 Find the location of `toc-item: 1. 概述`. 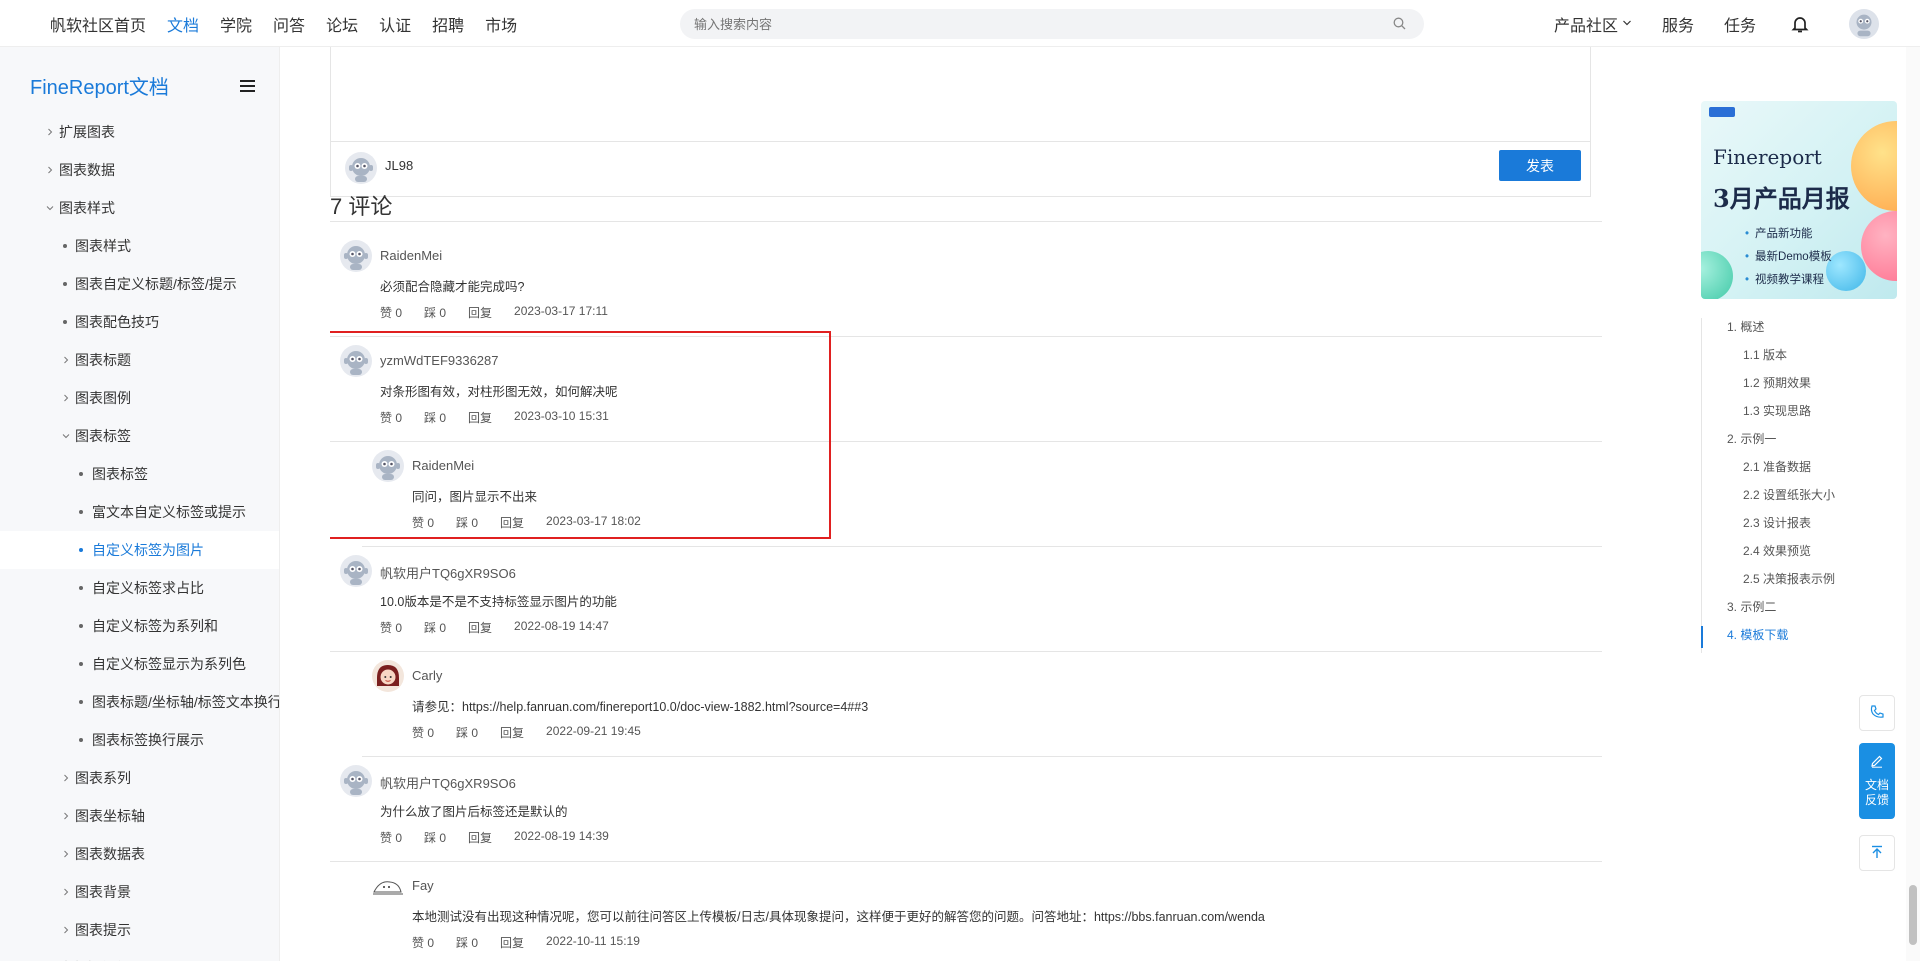

toc-item: 1. 概述 is located at coordinates (1745, 326).